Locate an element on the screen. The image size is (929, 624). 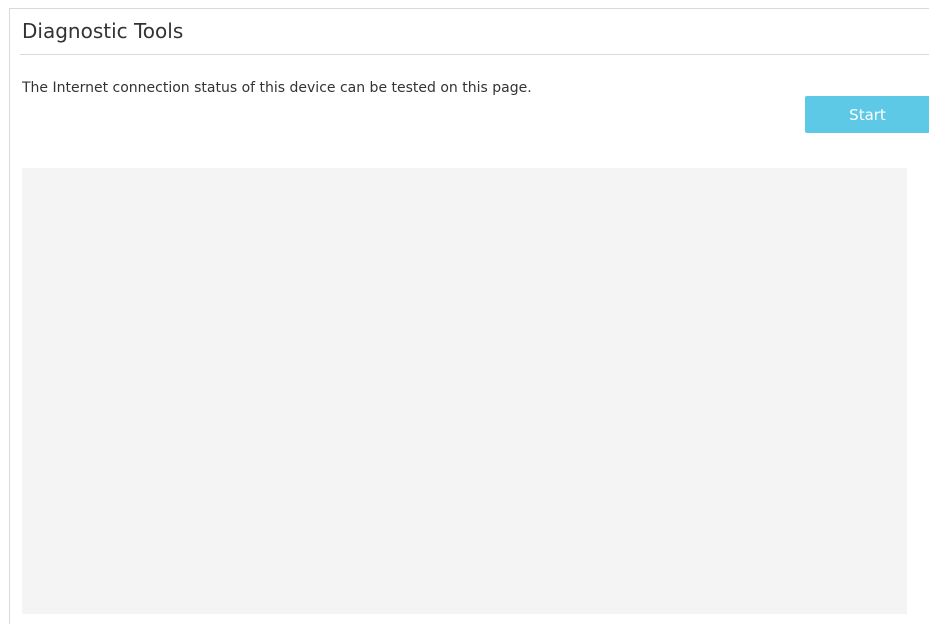
page-title: Diagnostic Tools is located at coordinates (103, 31).